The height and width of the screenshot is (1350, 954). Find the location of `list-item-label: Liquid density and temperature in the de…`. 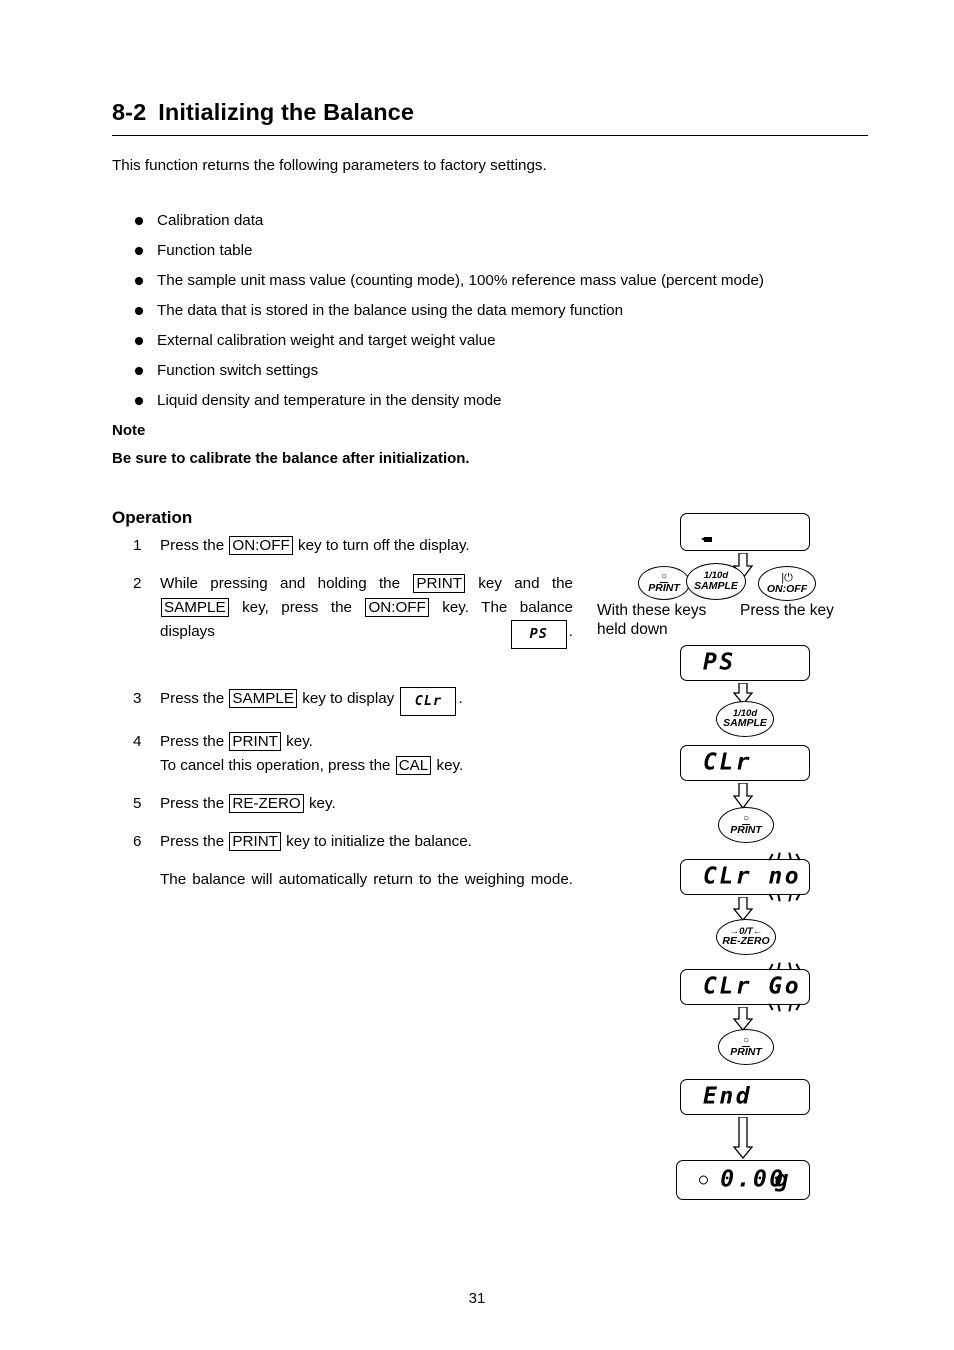

list-item-label: Liquid density and temperature in the de… is located at coordinates (329, 400).